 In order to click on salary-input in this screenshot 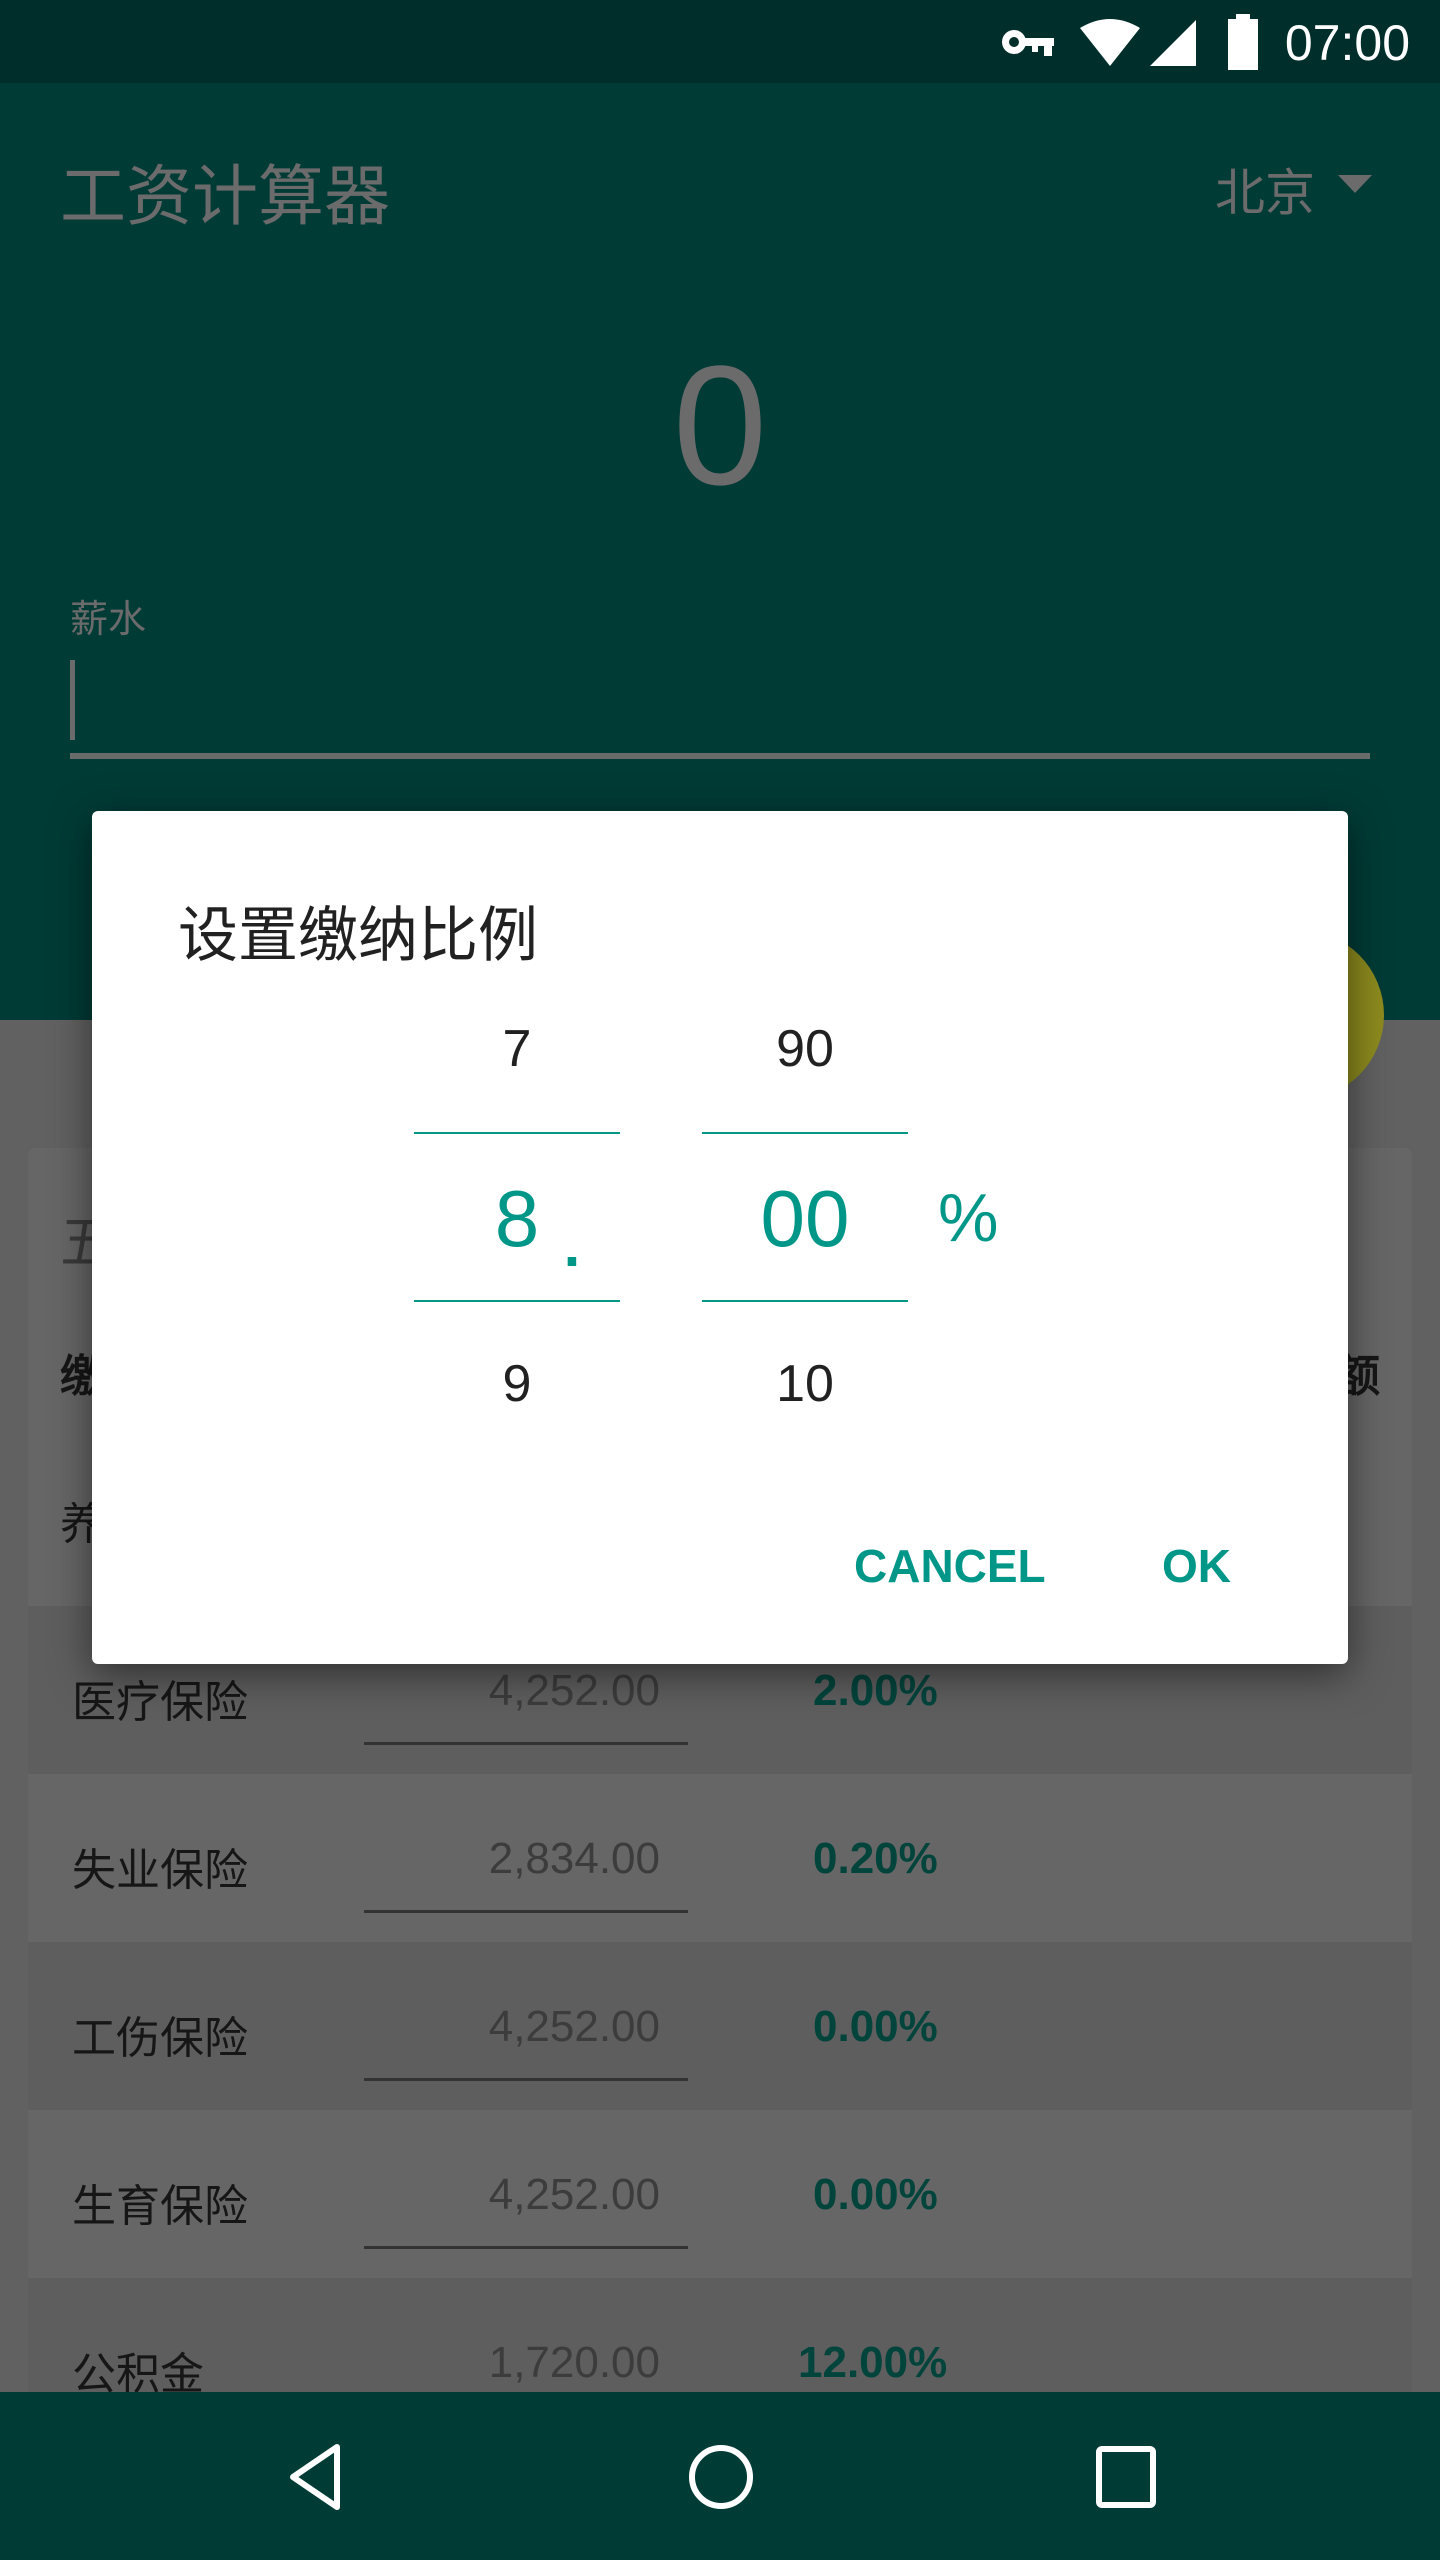, I will do `click(720, 705)`.